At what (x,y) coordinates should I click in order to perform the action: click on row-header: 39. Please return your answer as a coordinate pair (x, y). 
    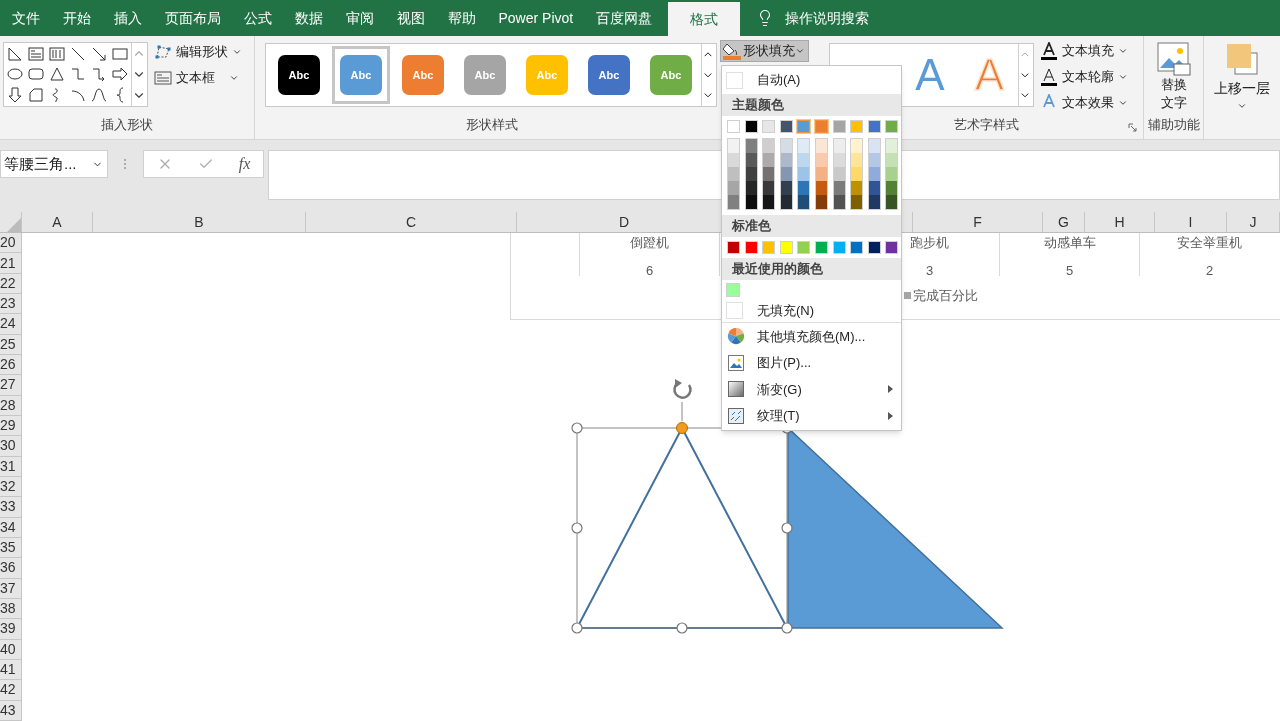
    Looking at the image, I should click on (11, 629).